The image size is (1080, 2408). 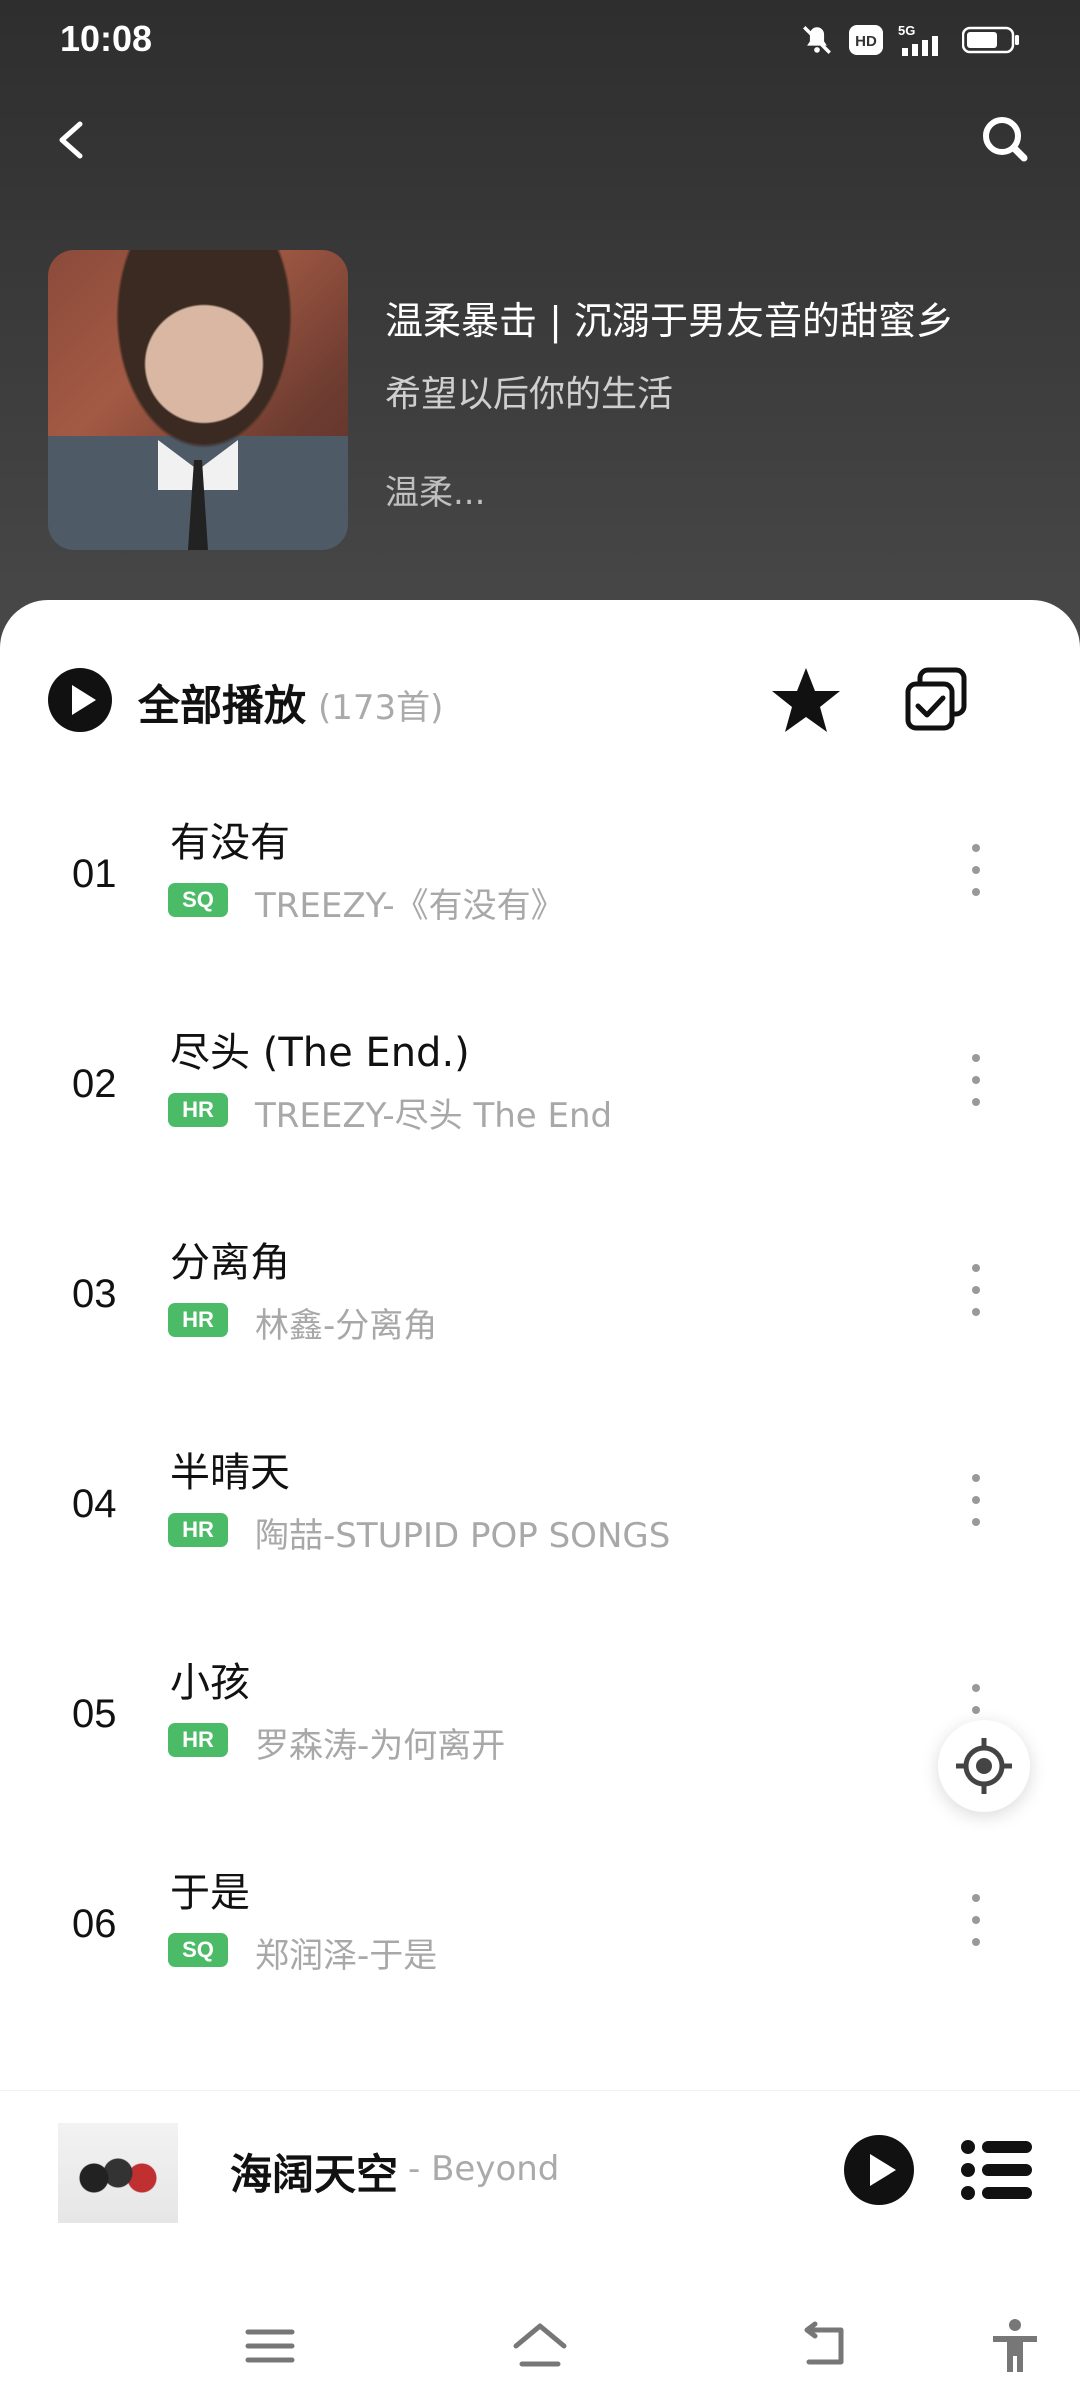 I want to click on play-all-label: 全部播放, so click(x=222, y=702).